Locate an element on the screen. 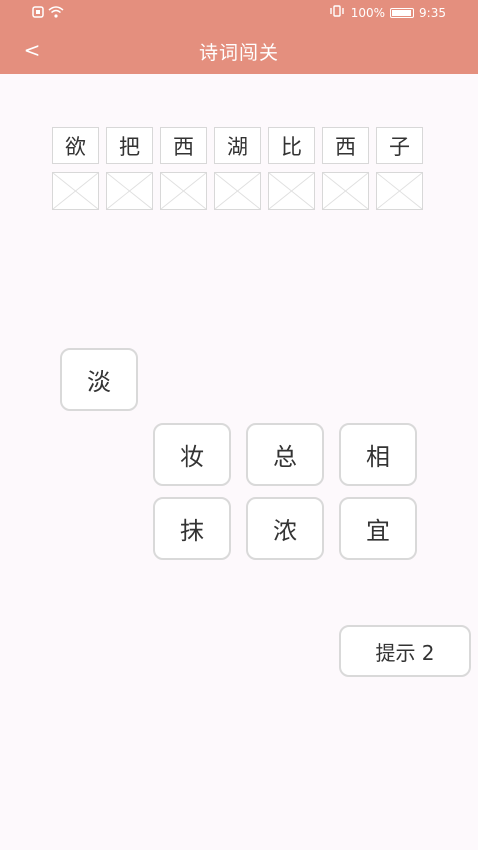 This screenshot has width=478, height=850. poem-char: 子 is located at coordinates (399, 145).